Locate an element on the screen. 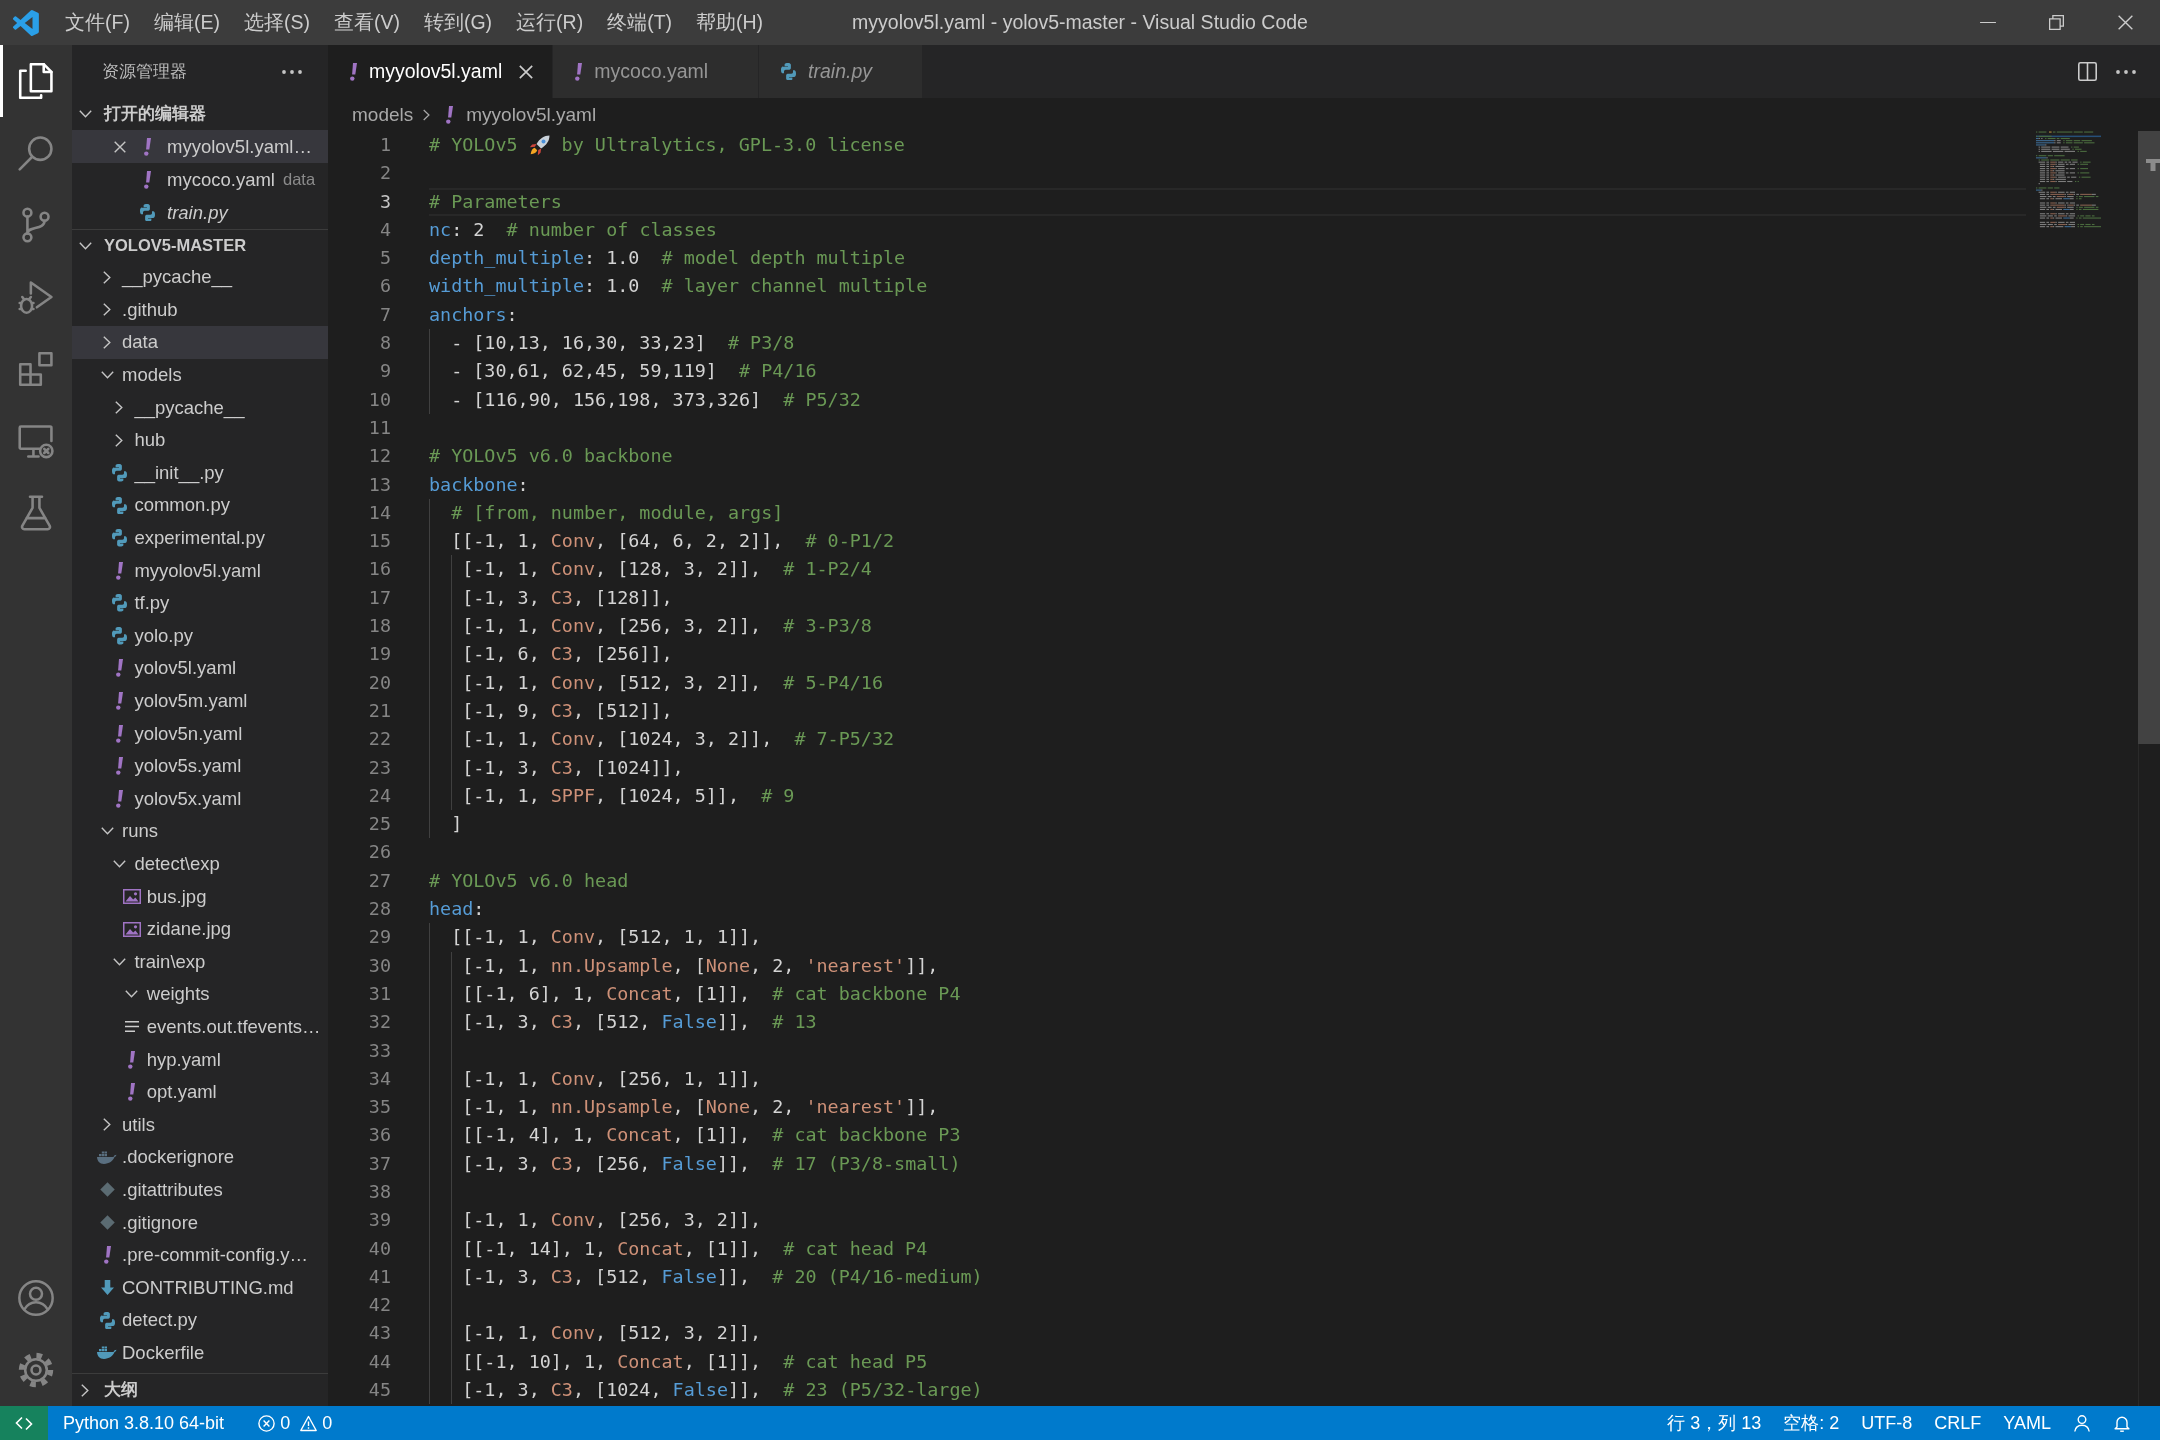  menu-item: 文件(F) is located at coordinates (97, 22).